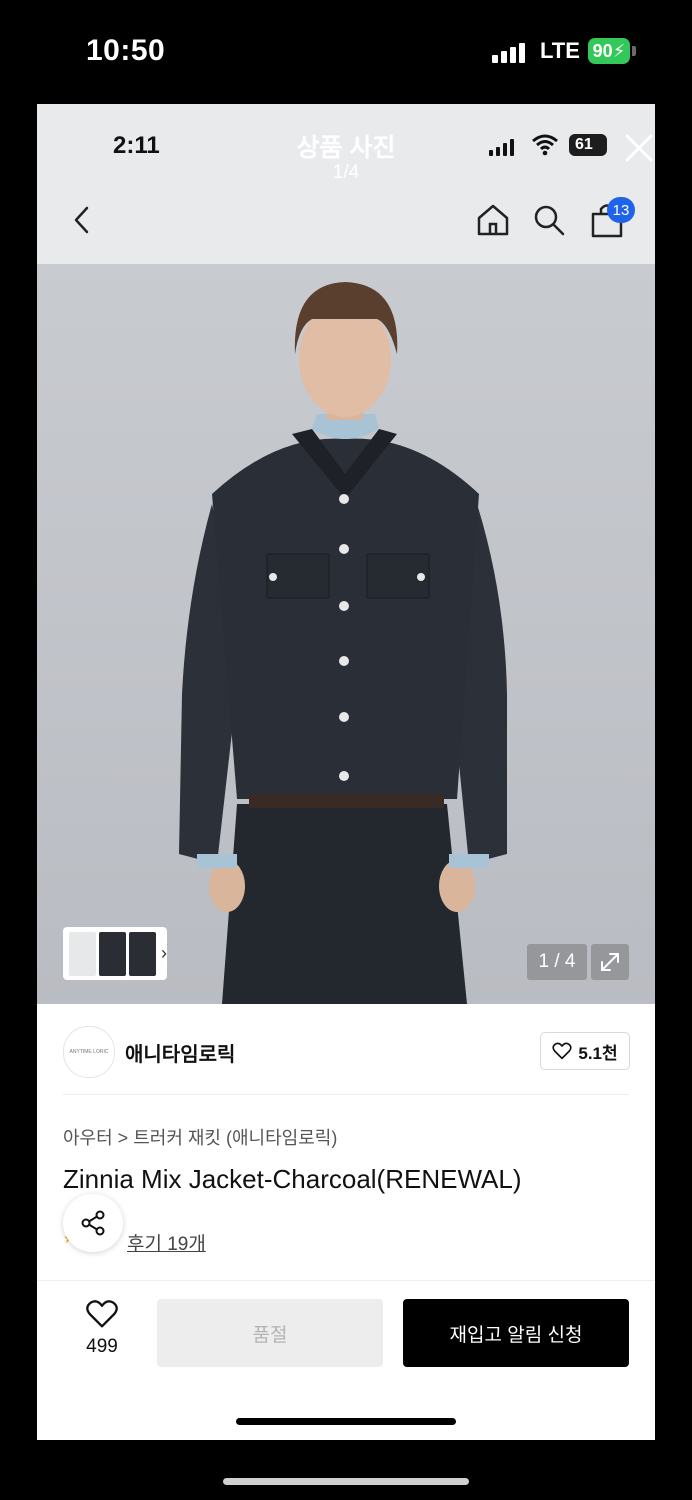  Describe the element at coordinates (610, 962) in the screenshot. I see `expand-icon` at that location.